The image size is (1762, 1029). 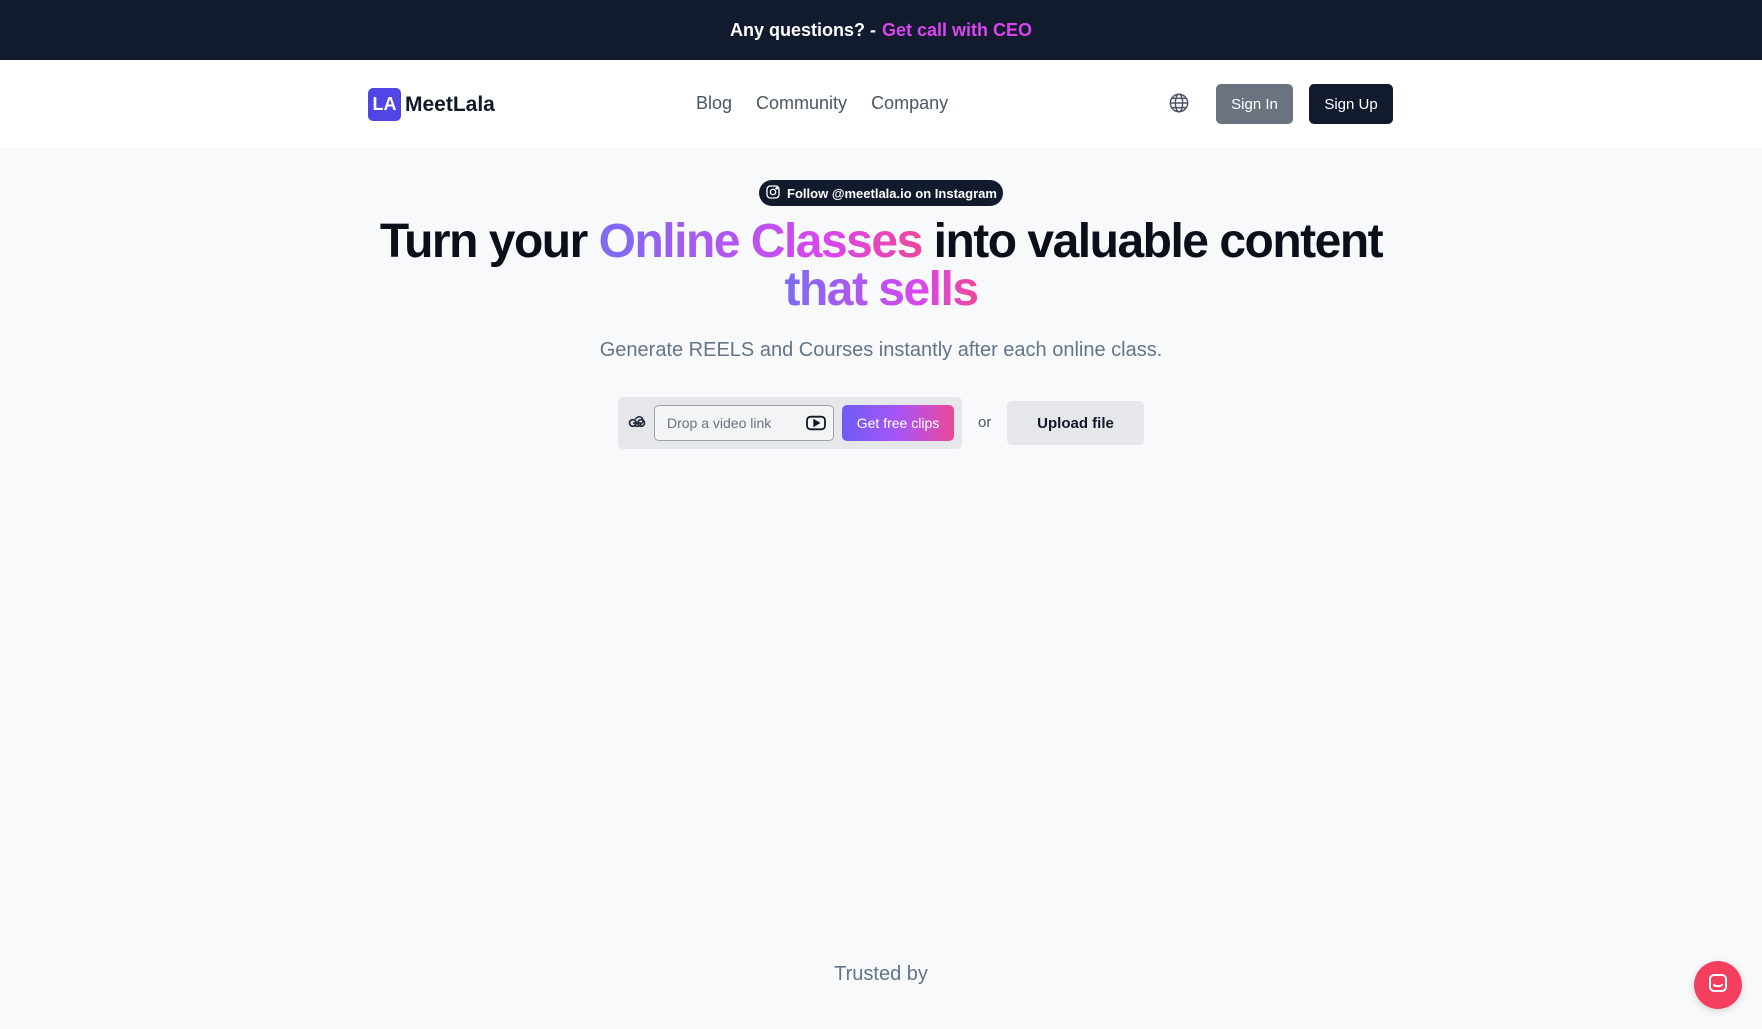 What do you see at coordinates (909, 103) in the screenshot?
I see `nav-company: Company` at bounding box center [909, 103].